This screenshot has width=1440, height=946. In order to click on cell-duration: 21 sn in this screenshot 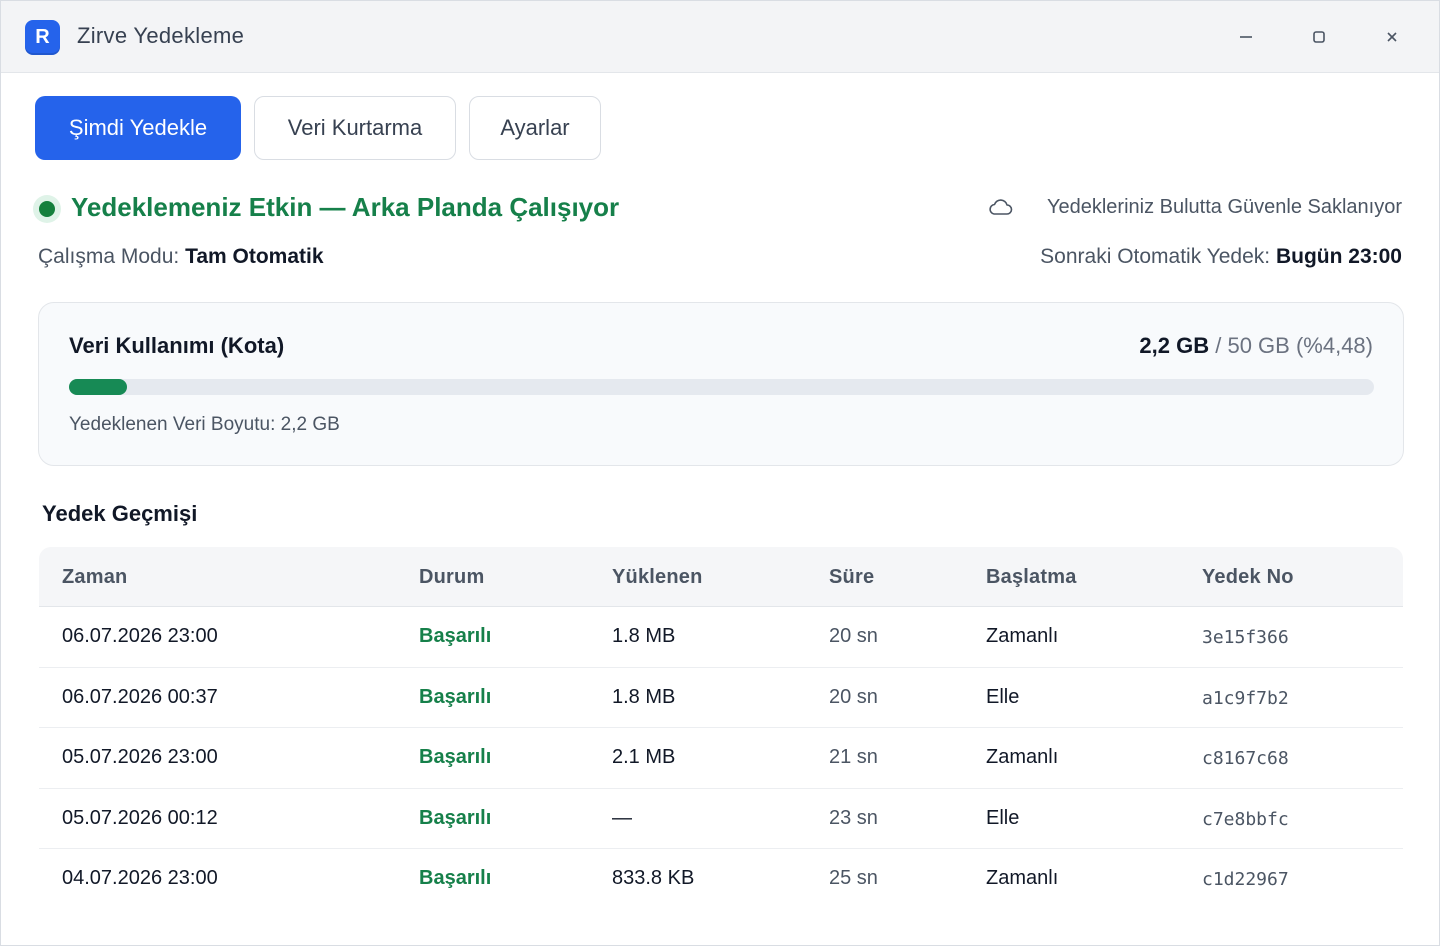, I will do `click(853, 757)`.